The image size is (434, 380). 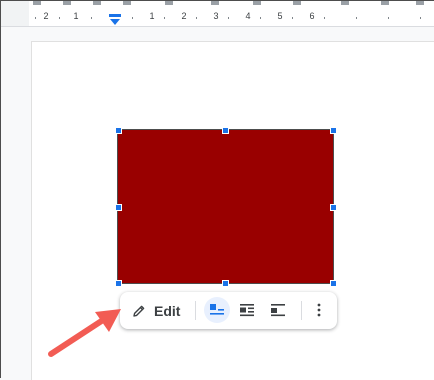 What do you see at coordinates (118, 207) in the screenshot?
I see `resize-handle-left` at bounding box center [118, 207].